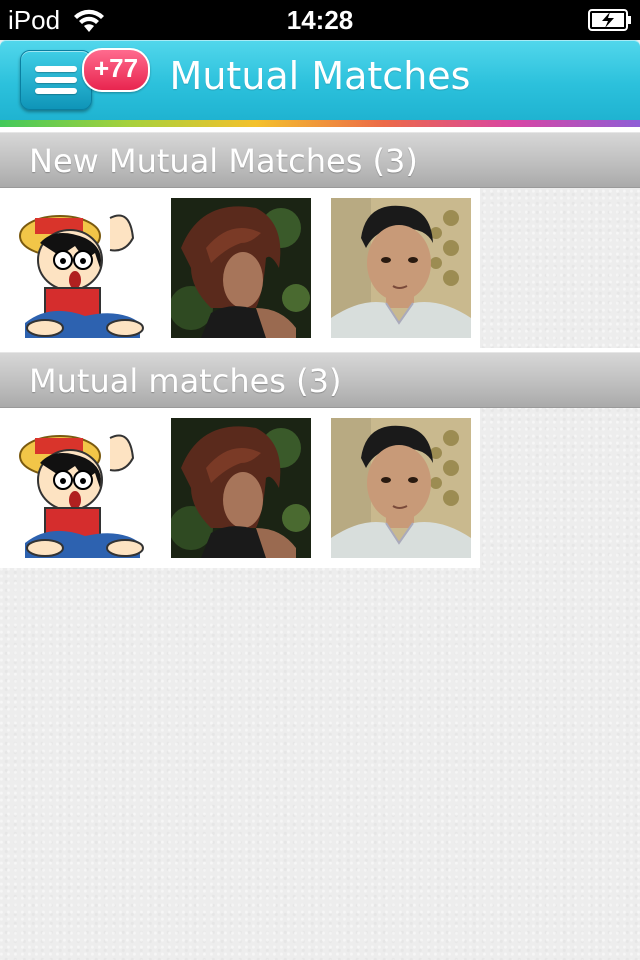  Describe the element at coordinates (320, 76) in the screenshot. I see `page-title: Mutual Matches` at that location.